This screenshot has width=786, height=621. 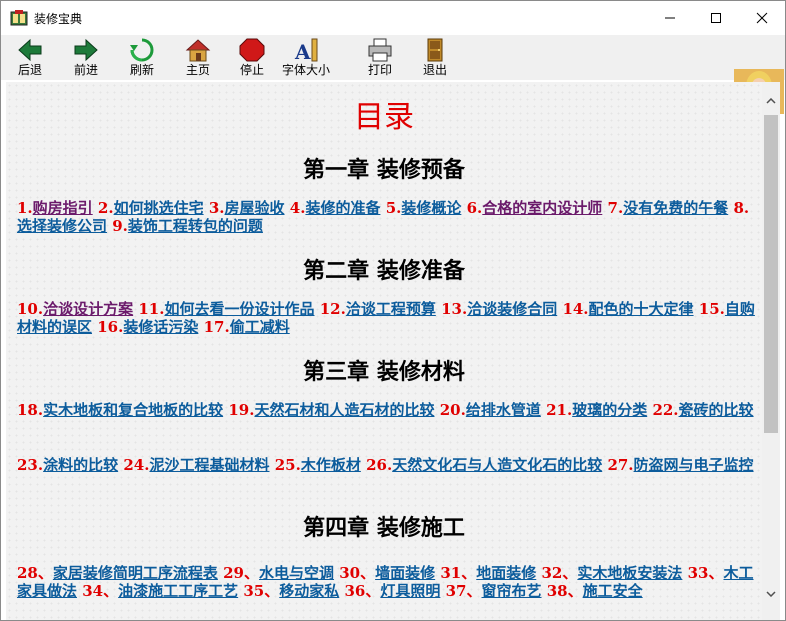 What do you see at coordinates (62, 226) in the screenshot?
I see `toc-link: 选择装修公司` at bounding box center [62, 226].